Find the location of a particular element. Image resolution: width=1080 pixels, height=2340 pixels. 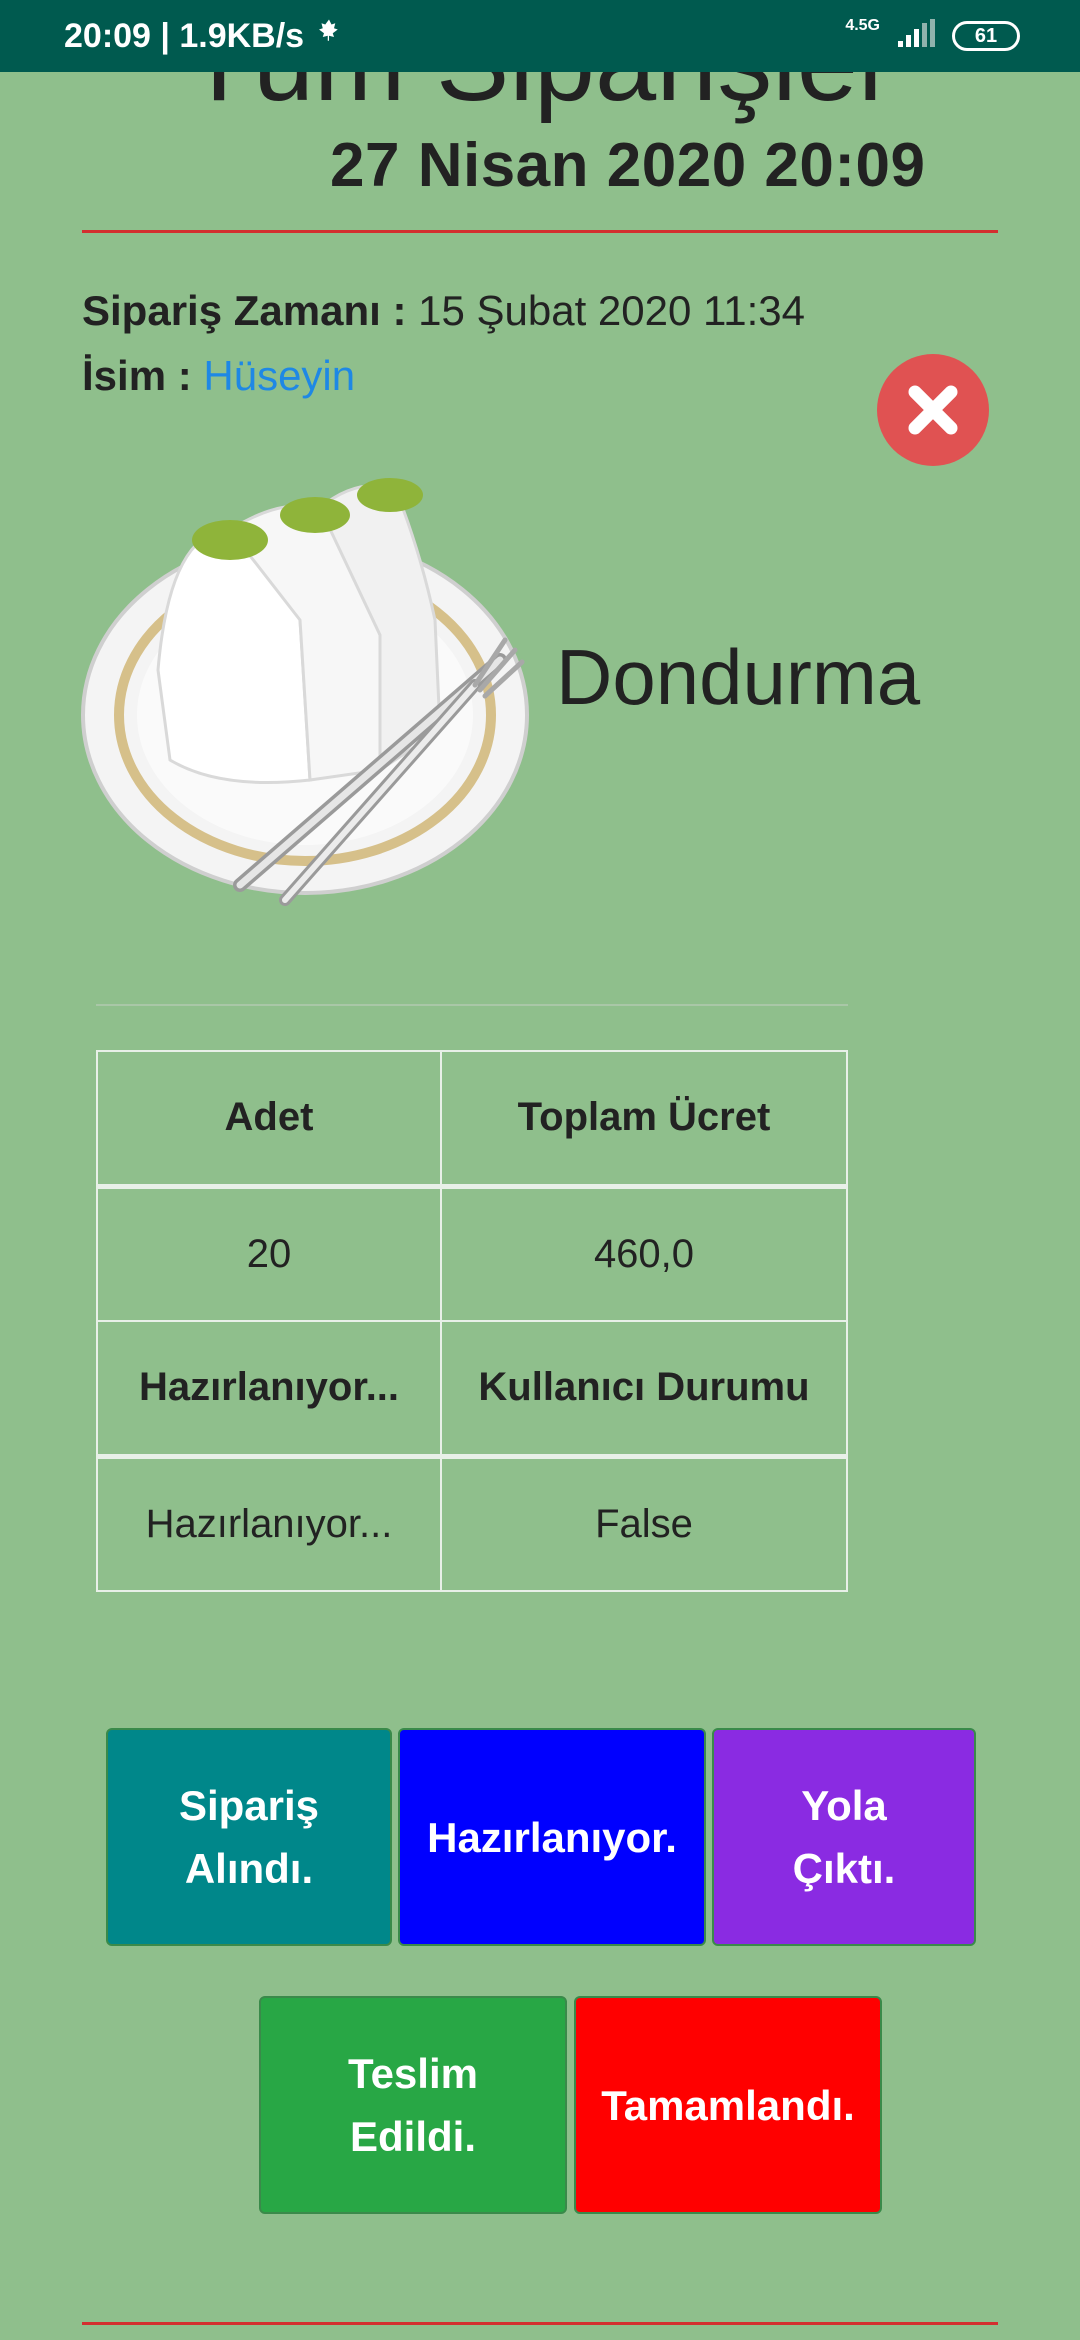

header-user-status: Kullanıcı Durumu is located at coordinates (644, 1389).